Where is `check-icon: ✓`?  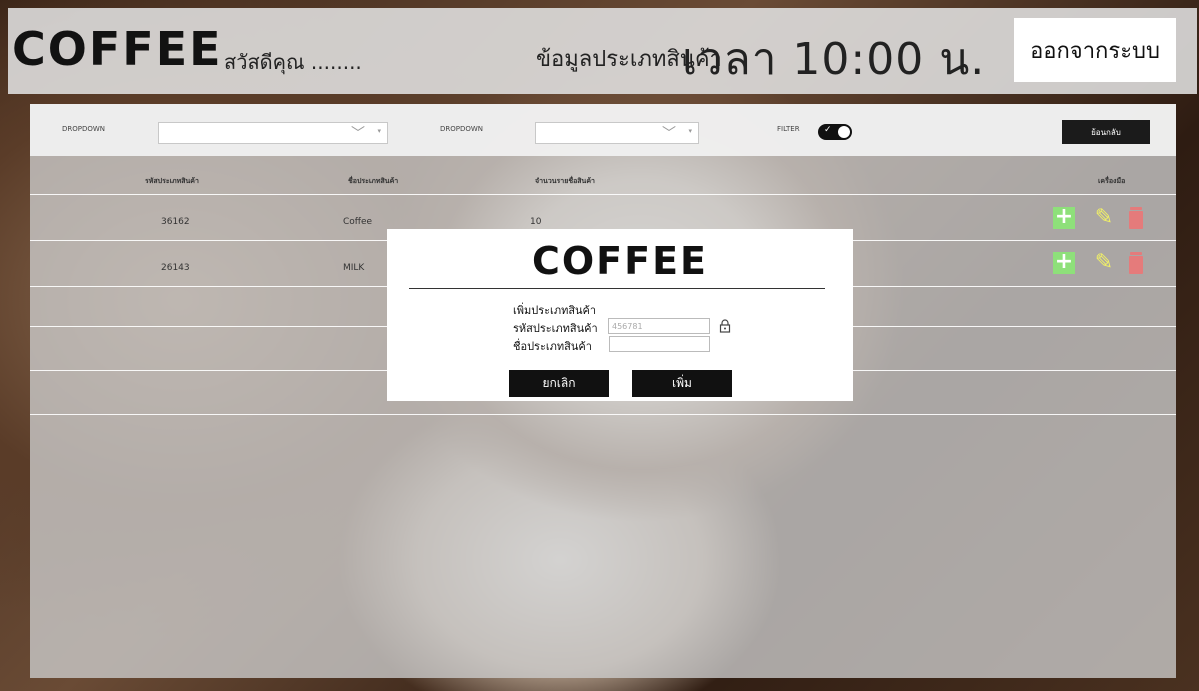
check-icon: ✓ is located at coordinates (828, 130).